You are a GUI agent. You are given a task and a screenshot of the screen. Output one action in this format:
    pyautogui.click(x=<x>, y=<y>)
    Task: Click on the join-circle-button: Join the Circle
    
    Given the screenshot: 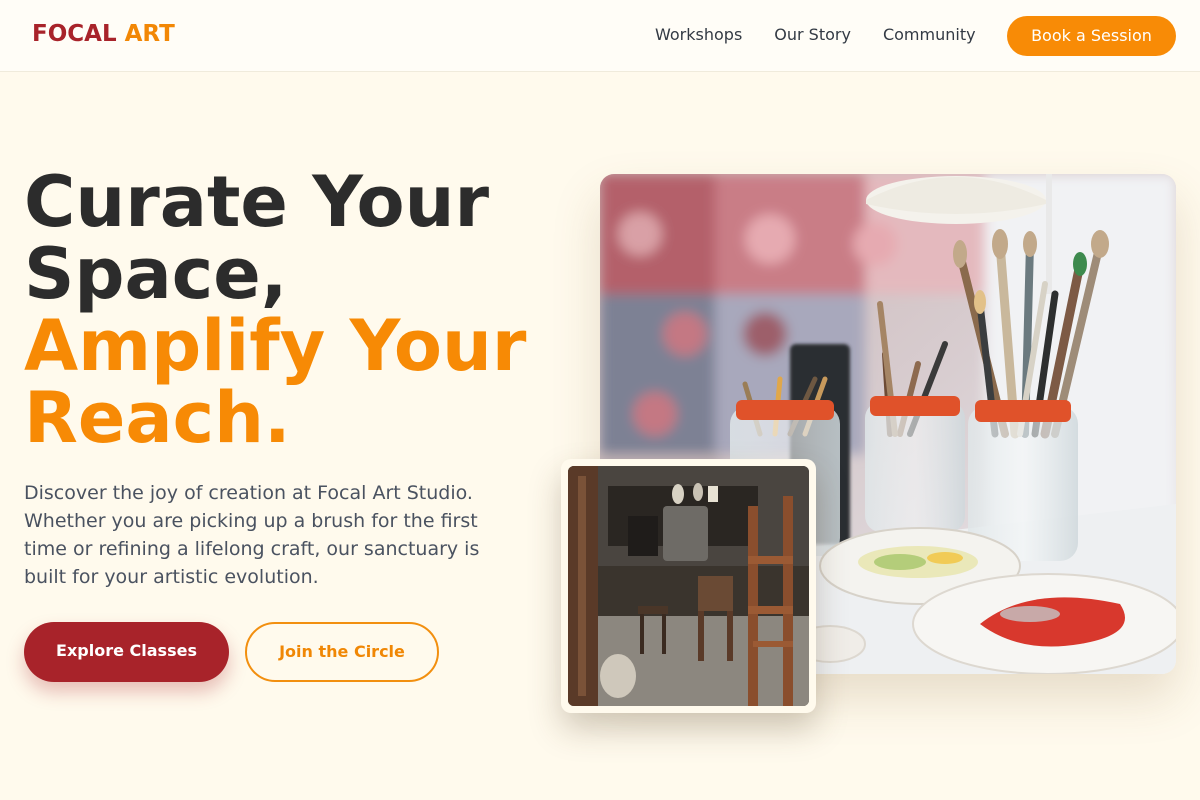 What is the action you would take?
    pyautogui.click(x=342, y=652)
    